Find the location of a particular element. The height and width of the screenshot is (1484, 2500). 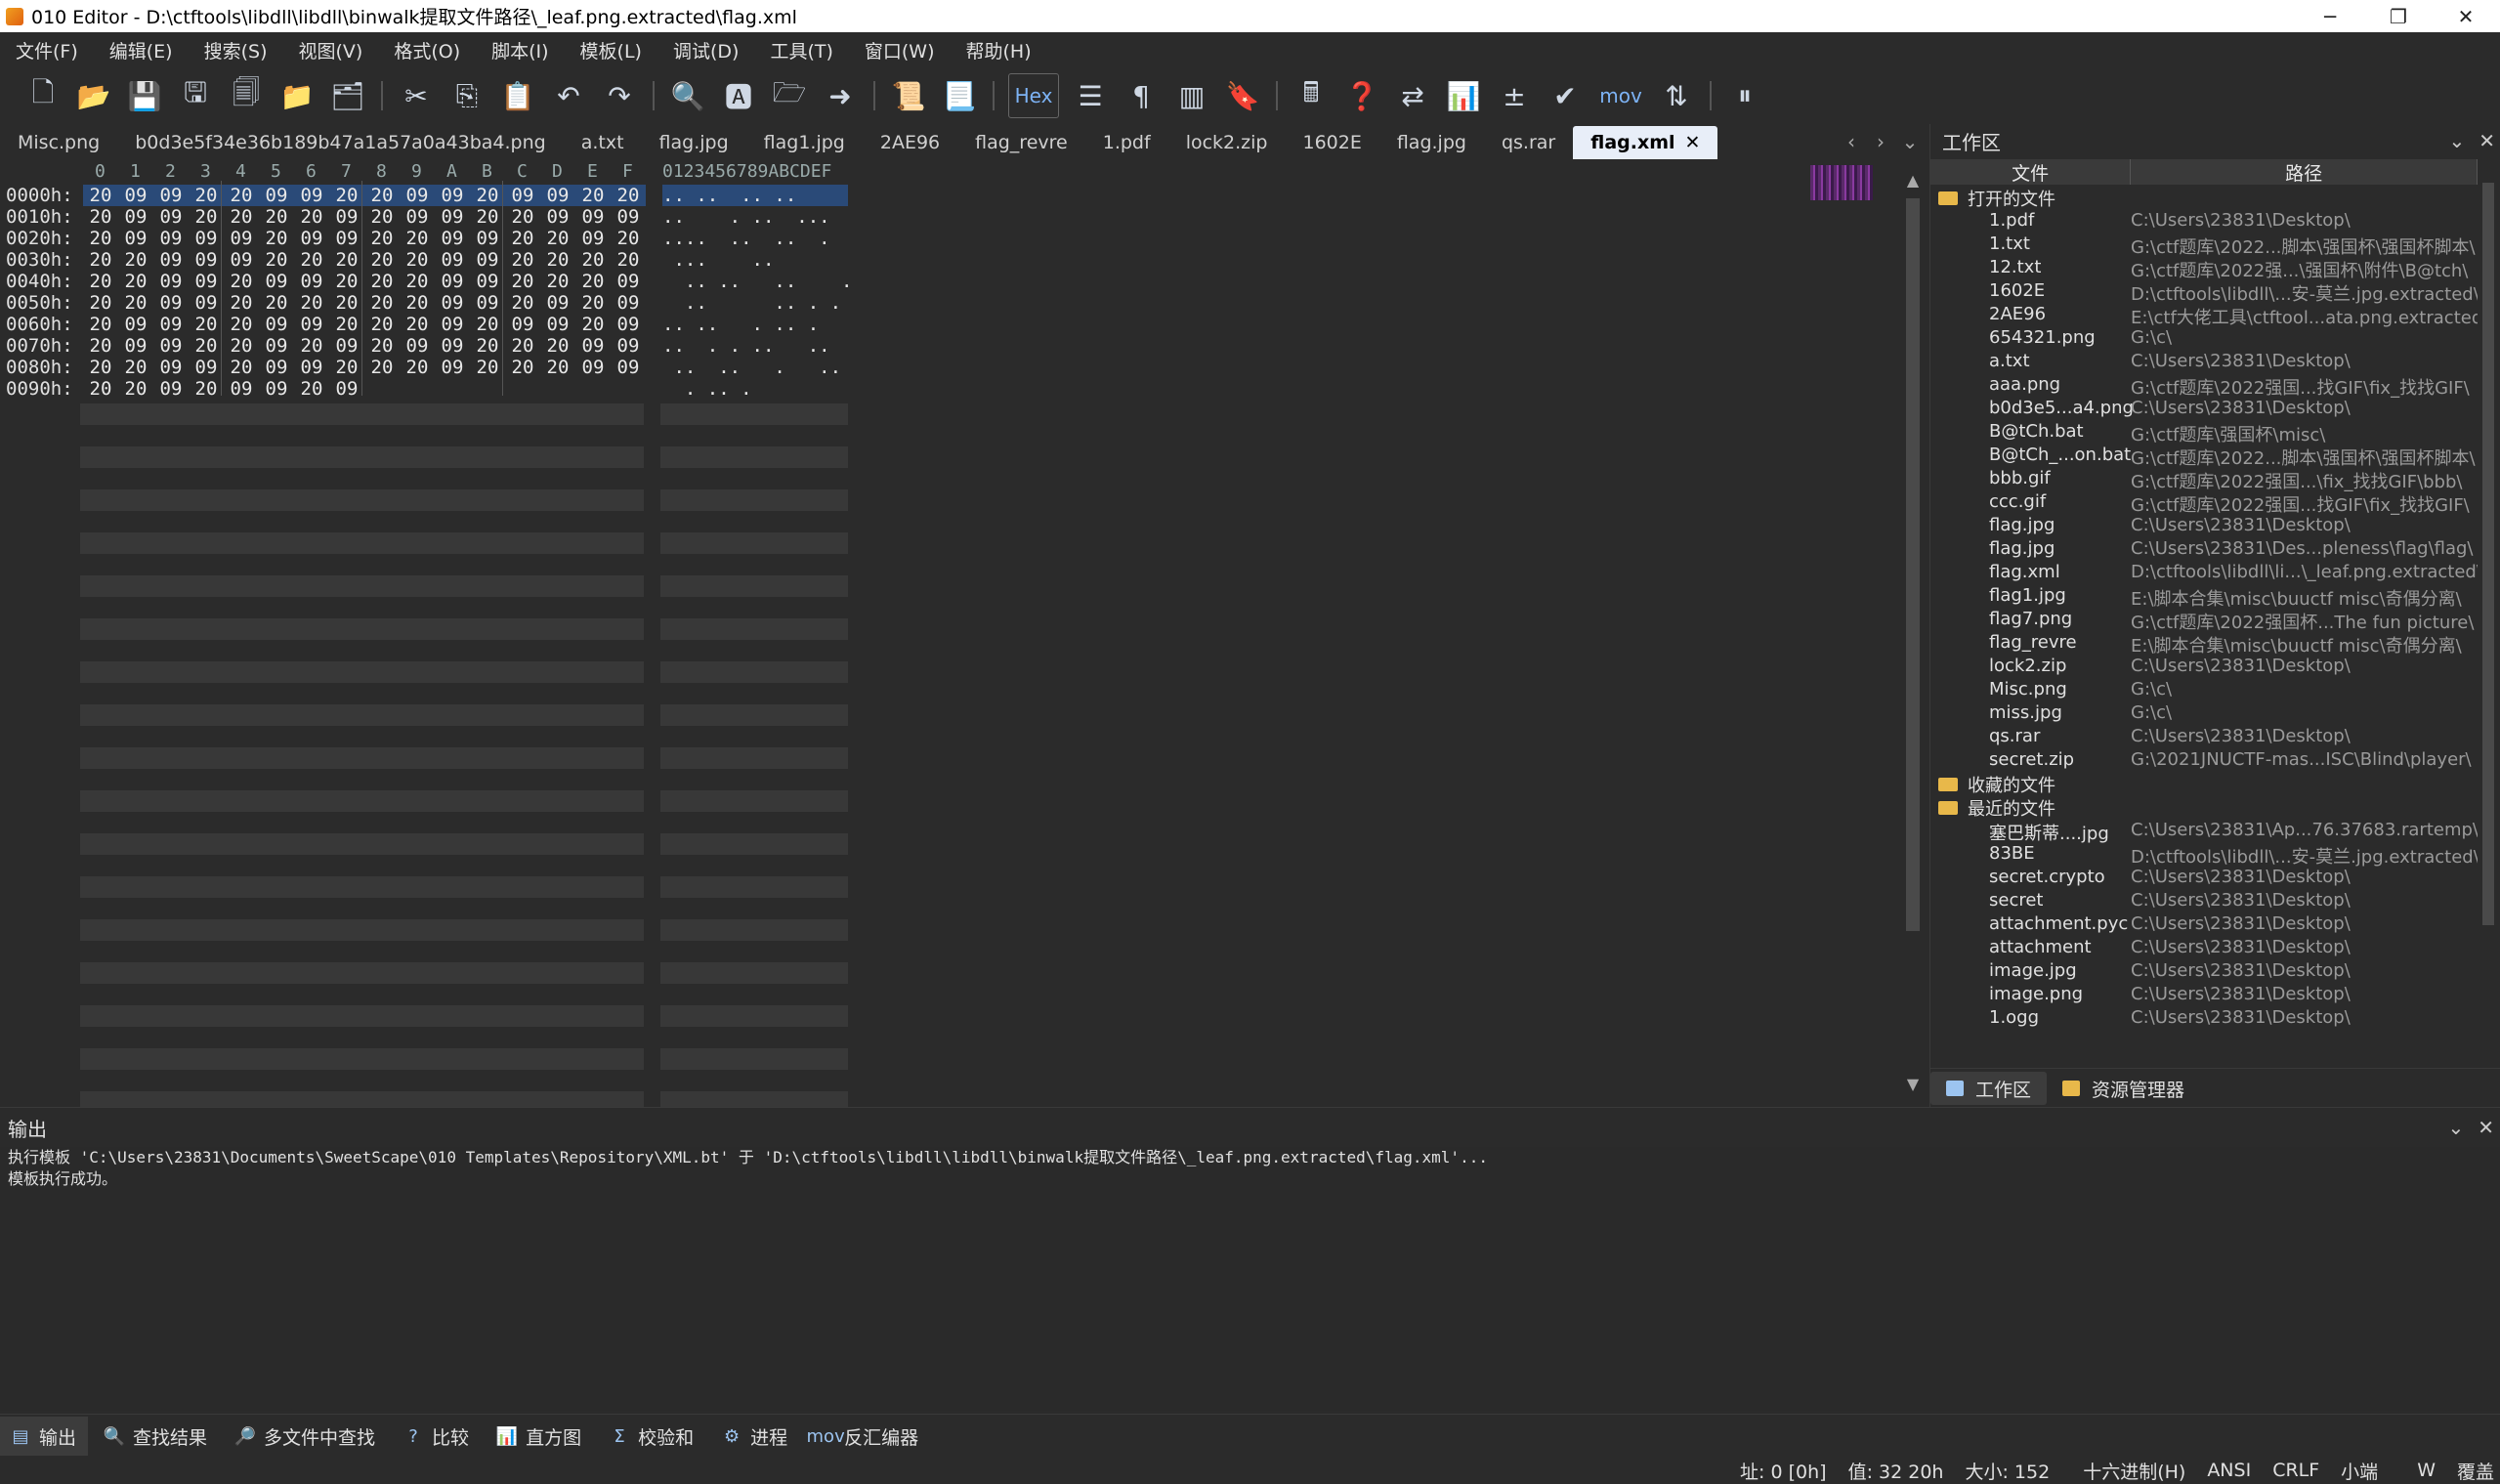

pause-icon: ⏸ is located at coordinates (1744, 95).